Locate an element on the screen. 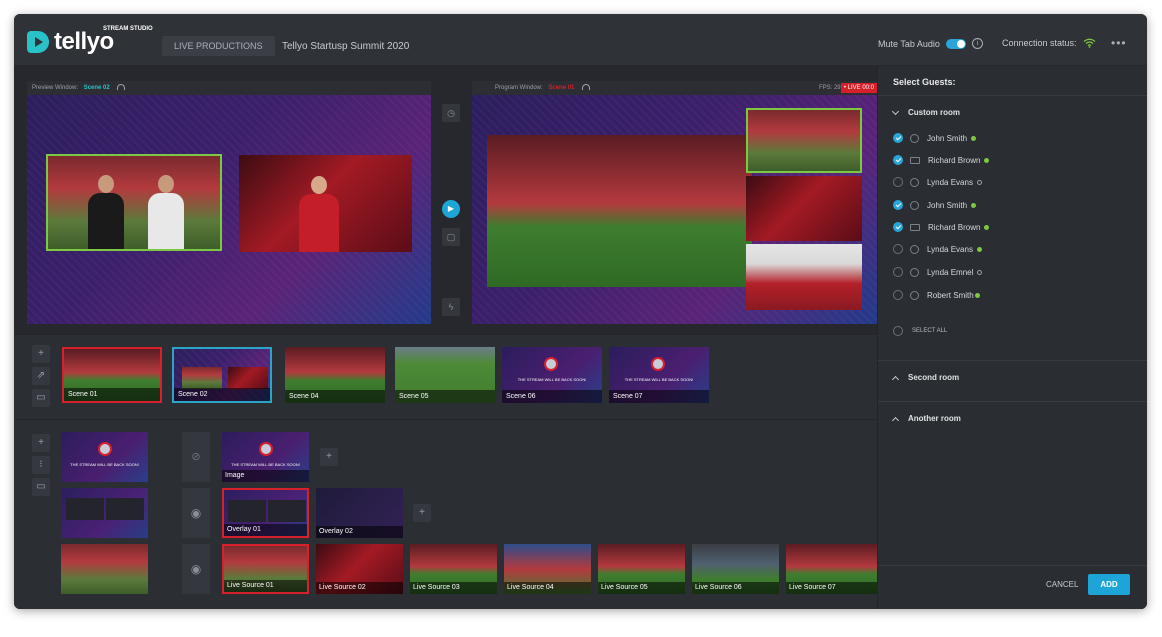  source-label: Live Source 04 is located at coordinates (547, 588).